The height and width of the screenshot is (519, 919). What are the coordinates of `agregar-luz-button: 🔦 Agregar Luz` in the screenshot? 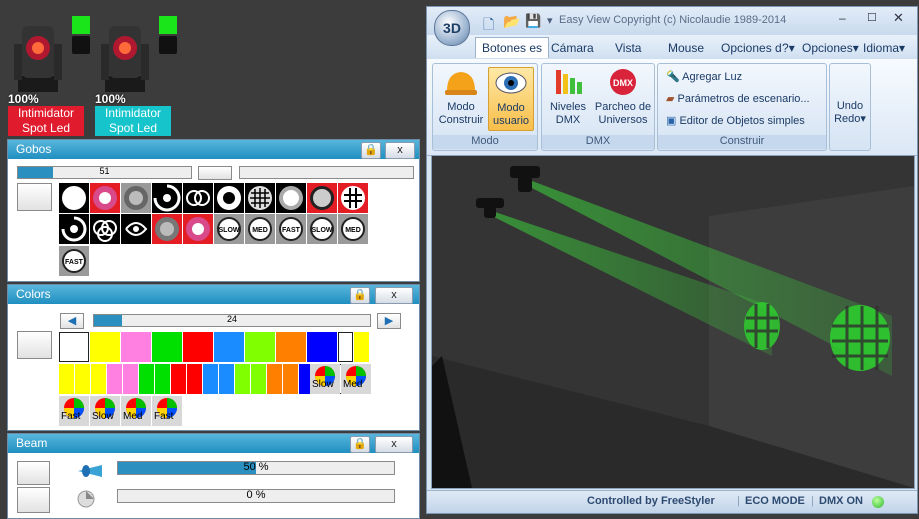 It's located at (704, 76).